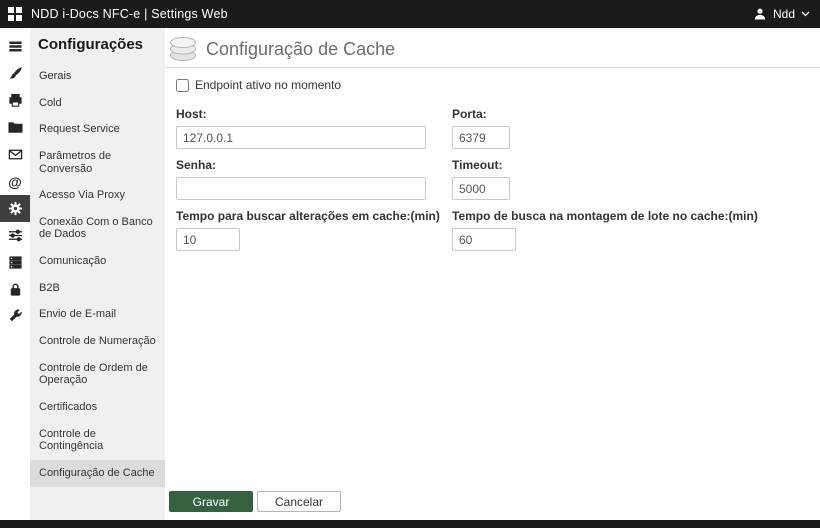  Describe the element at coordinates (15, 14) in the screenshot. I see `apps-grid-icon` at that location.